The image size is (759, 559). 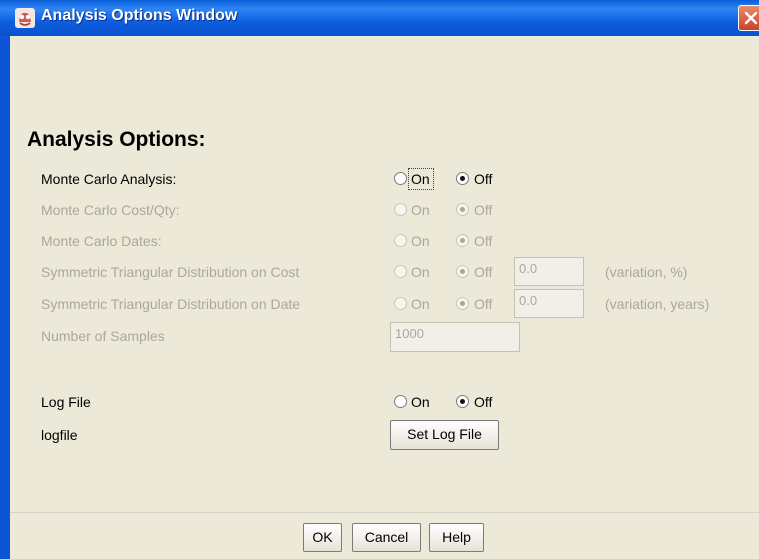 I want to click on window-left-border, so click(x=5, y=297).